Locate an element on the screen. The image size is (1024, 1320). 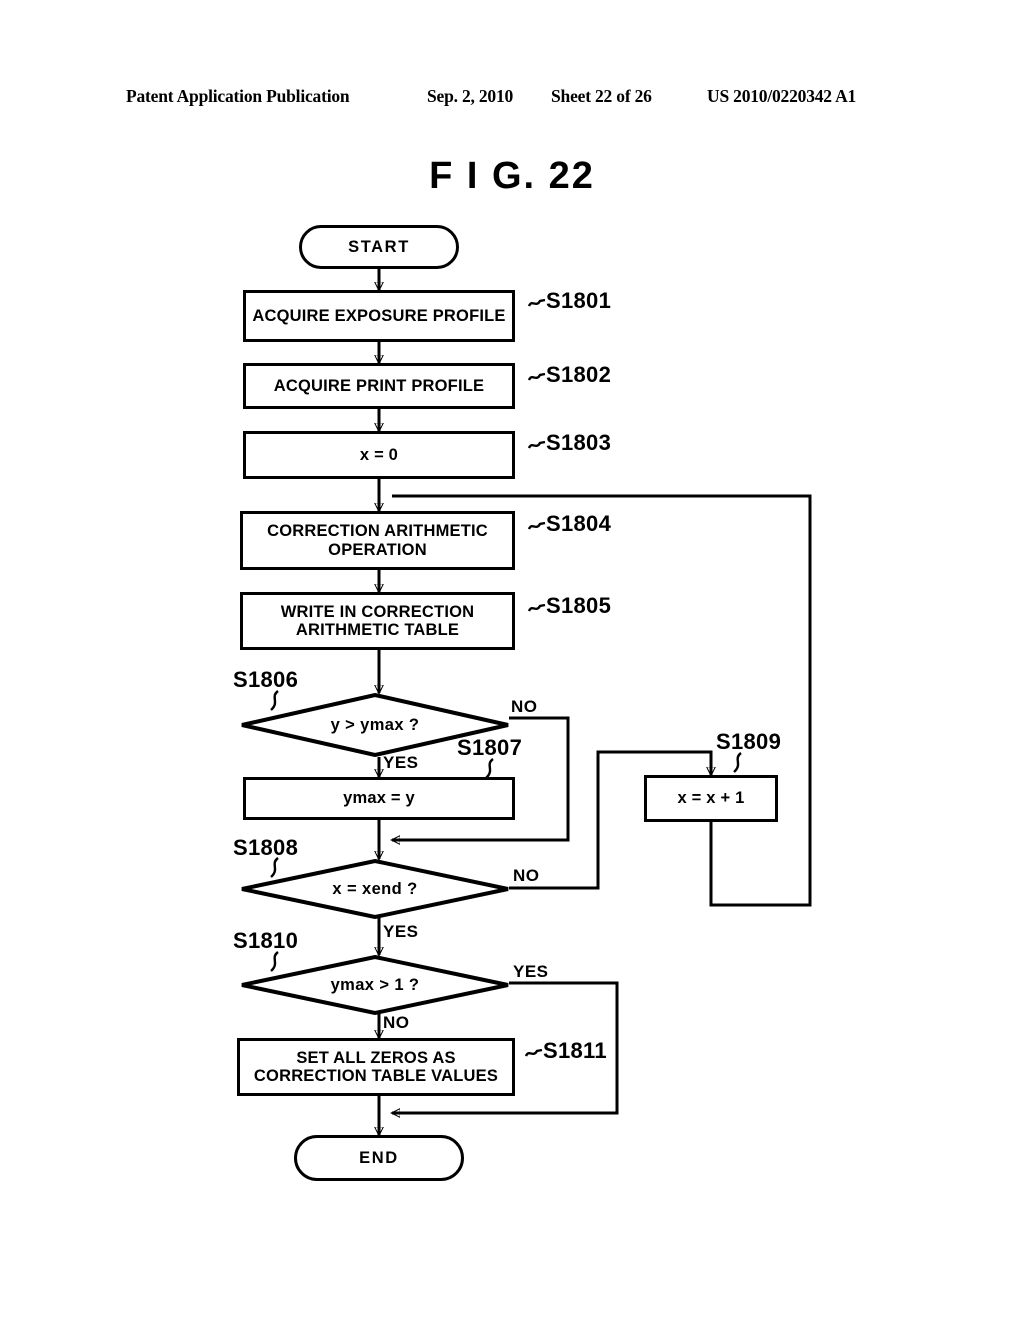
node-set-all-zeros: SET ALL ZEROS AS CORRECTION TABLE VALUES is located at coordinates (376, 1067).